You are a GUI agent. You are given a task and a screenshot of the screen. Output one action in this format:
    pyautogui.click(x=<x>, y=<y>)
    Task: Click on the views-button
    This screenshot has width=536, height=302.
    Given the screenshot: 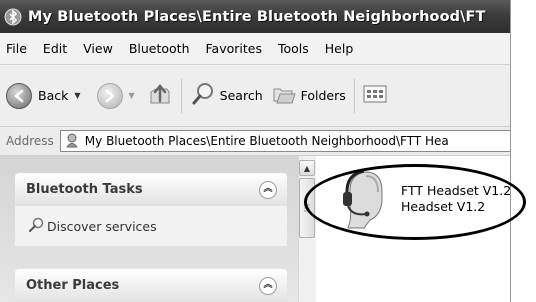 What is the action you would take?
    pyautogui.click(x=375, y=95)
    